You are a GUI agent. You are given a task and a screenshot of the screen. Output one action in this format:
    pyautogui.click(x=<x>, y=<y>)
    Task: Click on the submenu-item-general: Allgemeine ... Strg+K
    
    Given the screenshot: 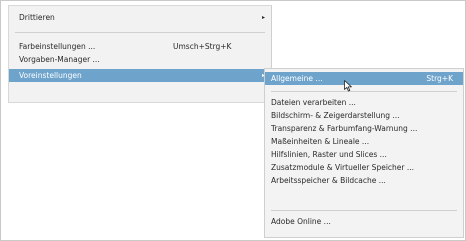 What is the action you would take?
    pyautogui.click(x=364, y=78)
    